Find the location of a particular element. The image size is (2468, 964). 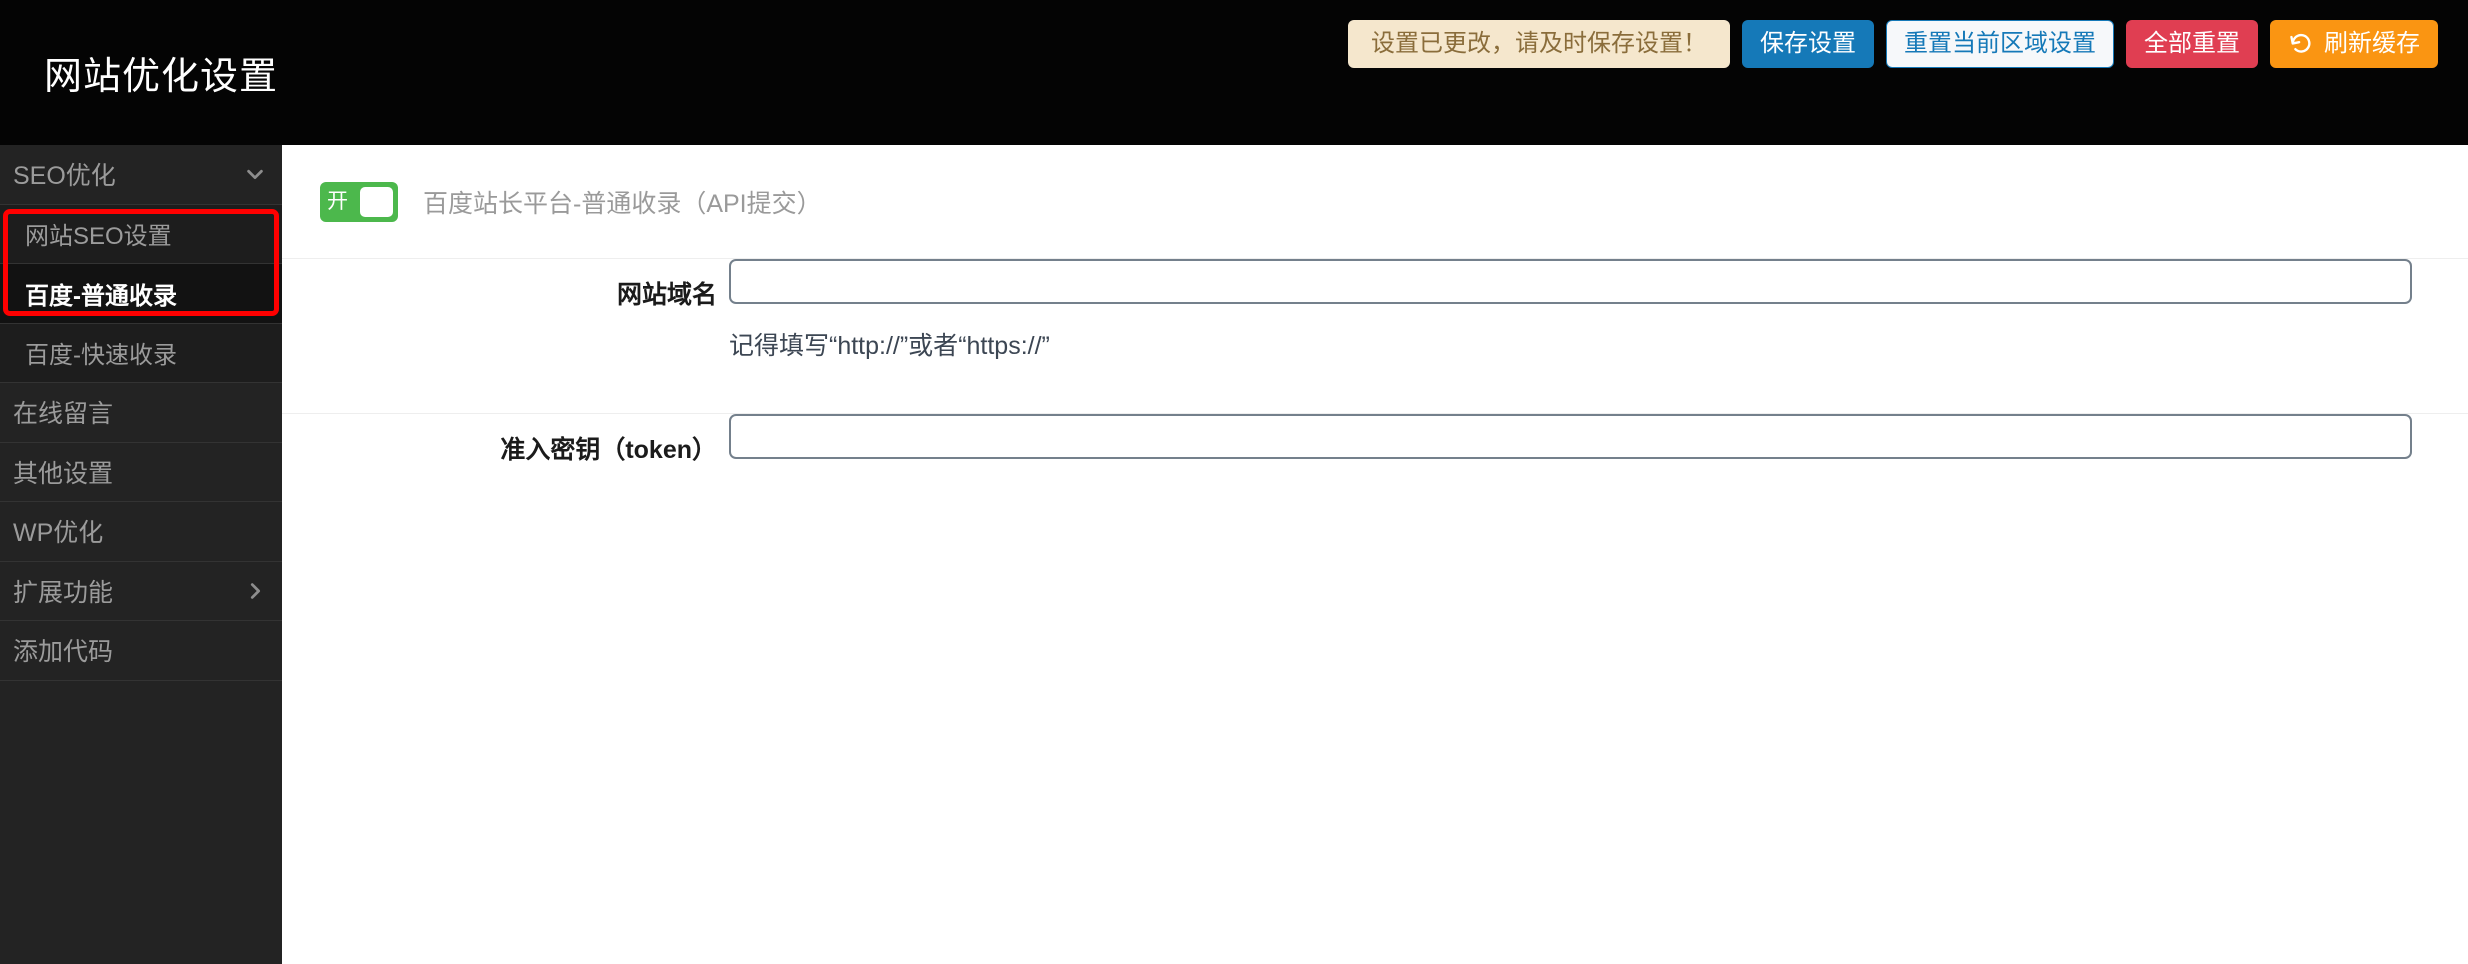

sidebar-item-label: WP优化 is located at coordinates (58, 533).